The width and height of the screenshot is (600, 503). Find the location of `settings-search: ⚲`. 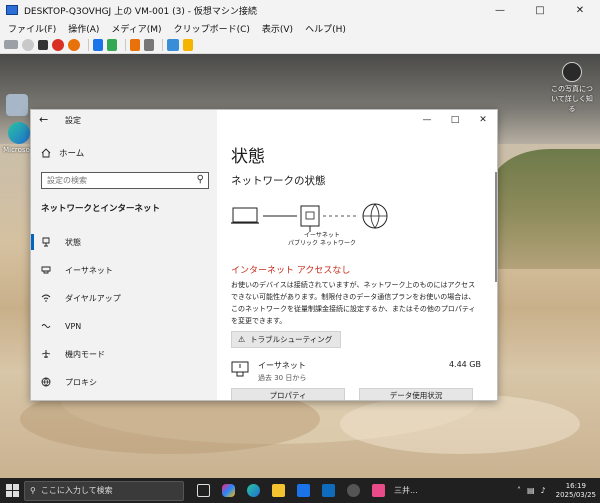

settings-search: ⚲ is located at coordinates (125, 180).